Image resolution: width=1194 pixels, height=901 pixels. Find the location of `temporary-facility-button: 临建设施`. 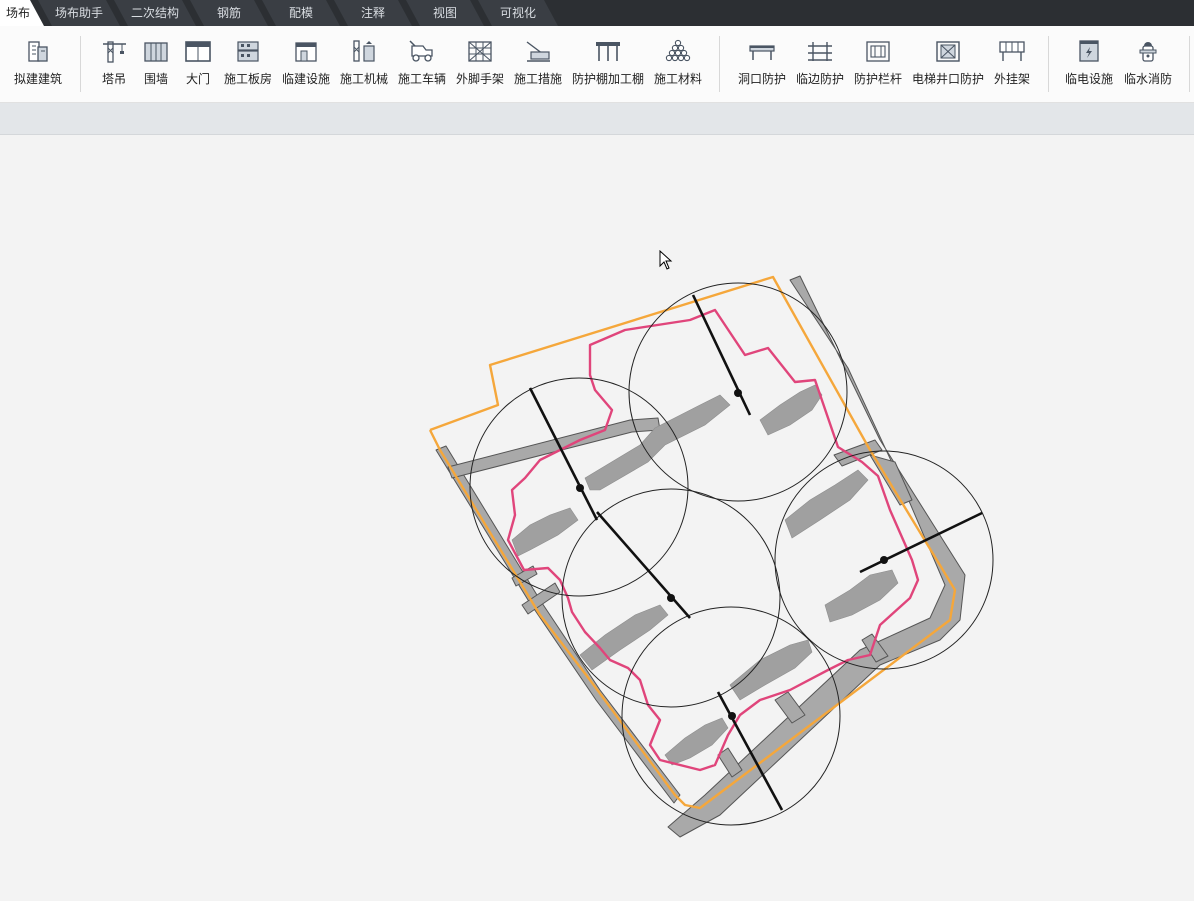

temporary-facility-button: 临建设施 is located at coordinates (306, 65).